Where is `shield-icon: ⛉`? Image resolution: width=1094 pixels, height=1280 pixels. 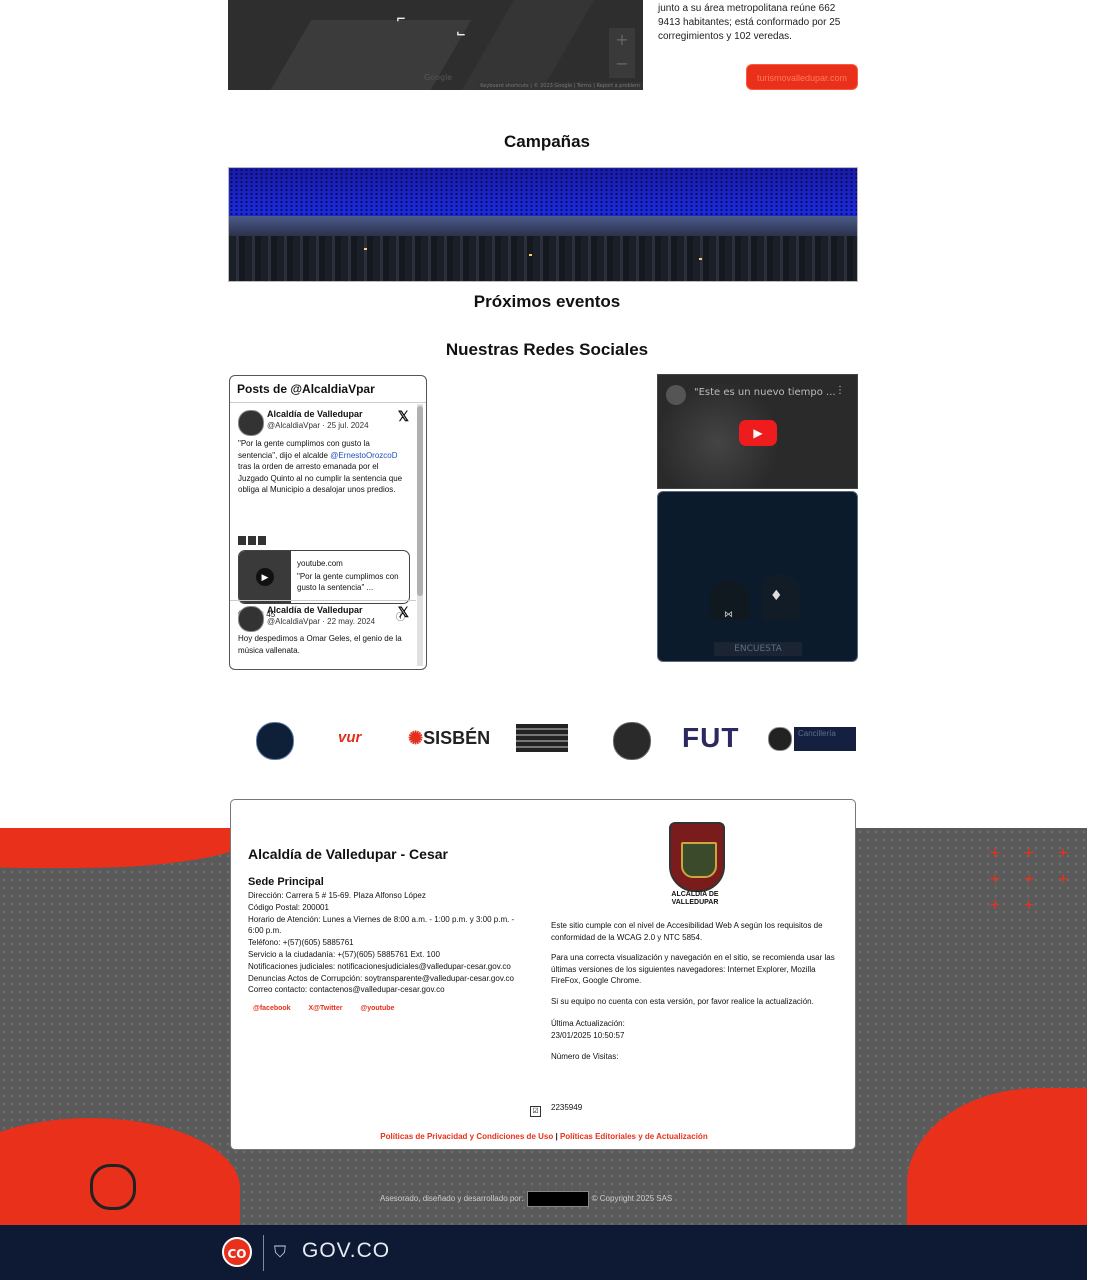
shield-icon: ⛉ is located at coordinates (280, 1251).